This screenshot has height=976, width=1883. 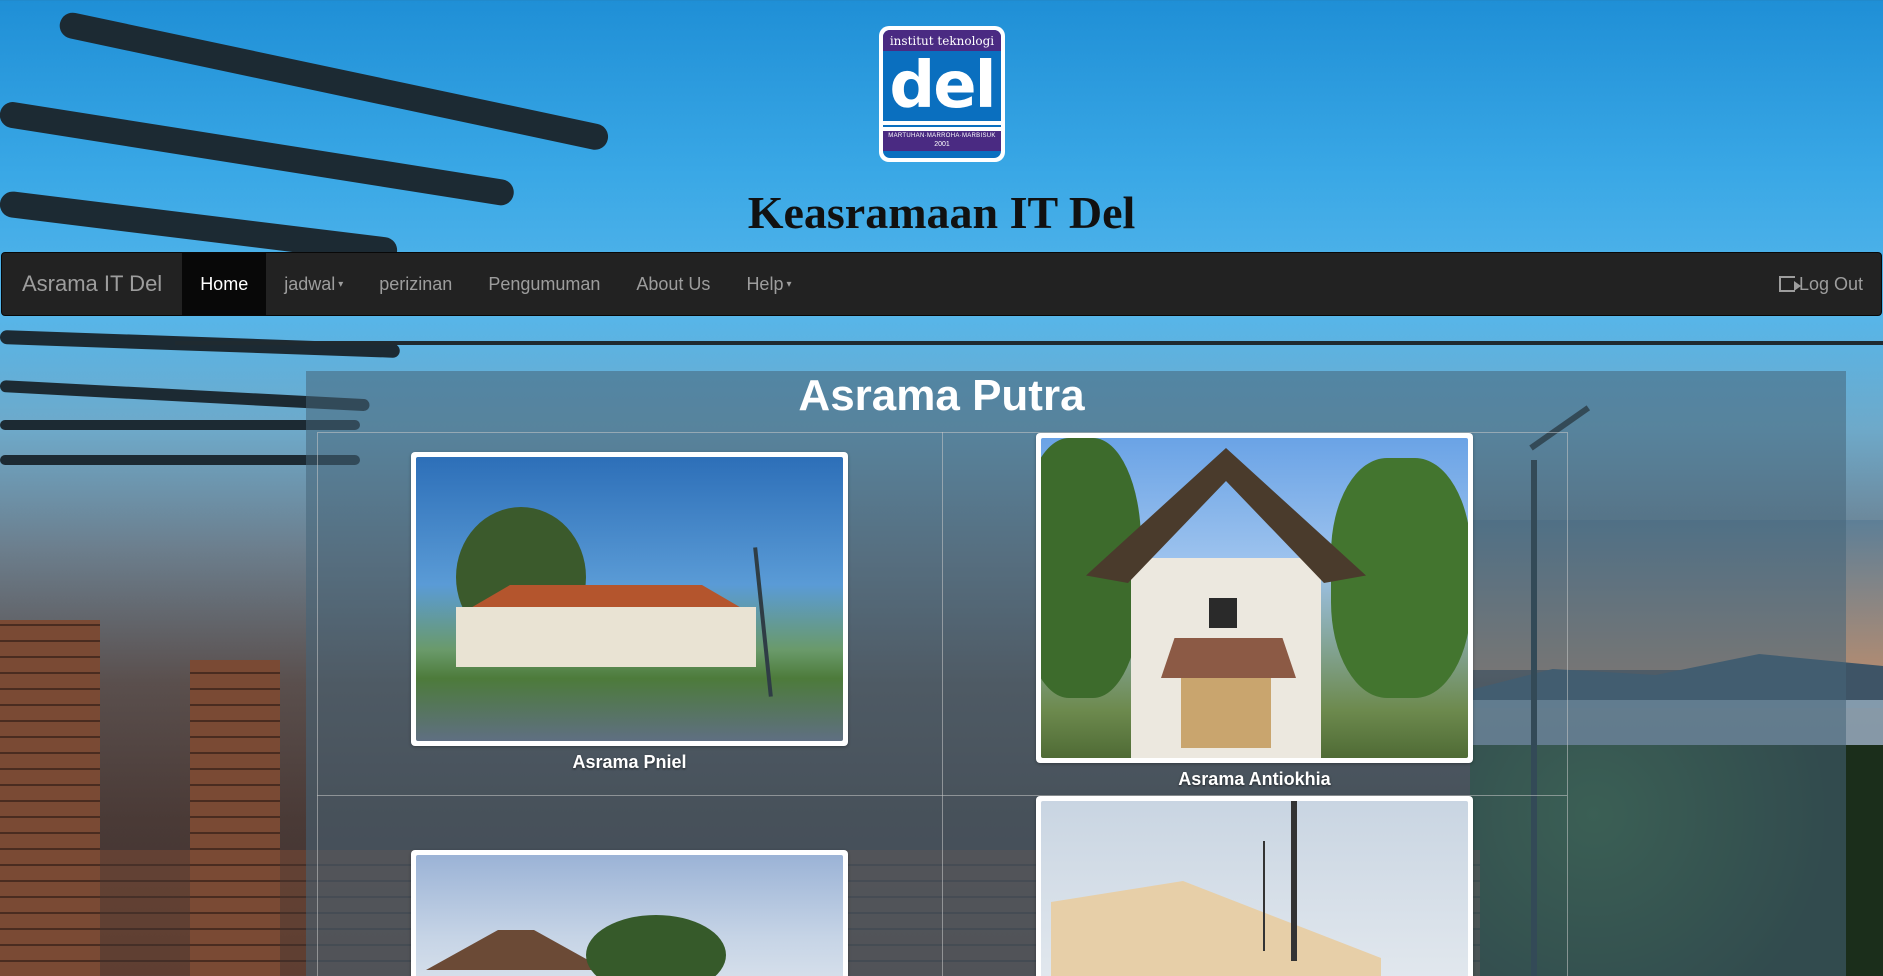 What do you see at coordinates (941, 395) in the screenshot?
I see `section-title: Asrama Putra` at bounding box center [941, 395].